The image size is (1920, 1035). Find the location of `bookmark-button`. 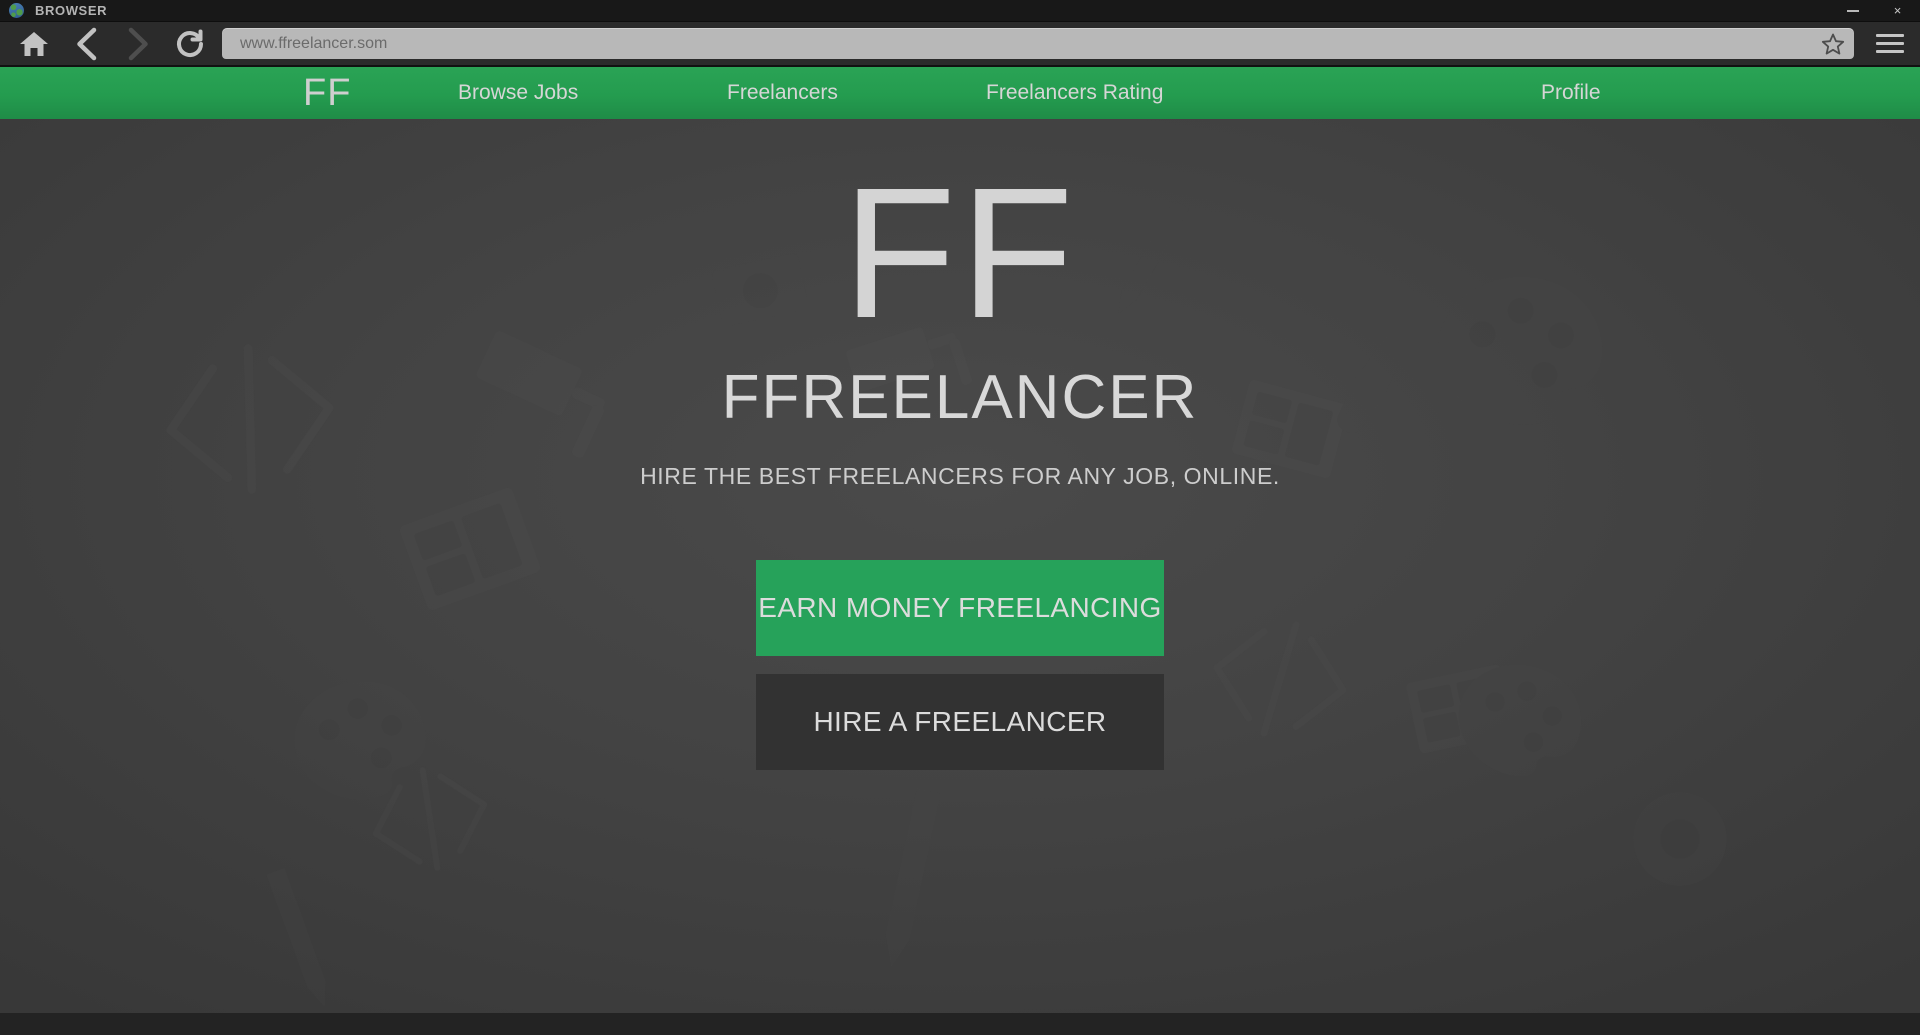

bookmark-button is located at coordinates (1833, 44).